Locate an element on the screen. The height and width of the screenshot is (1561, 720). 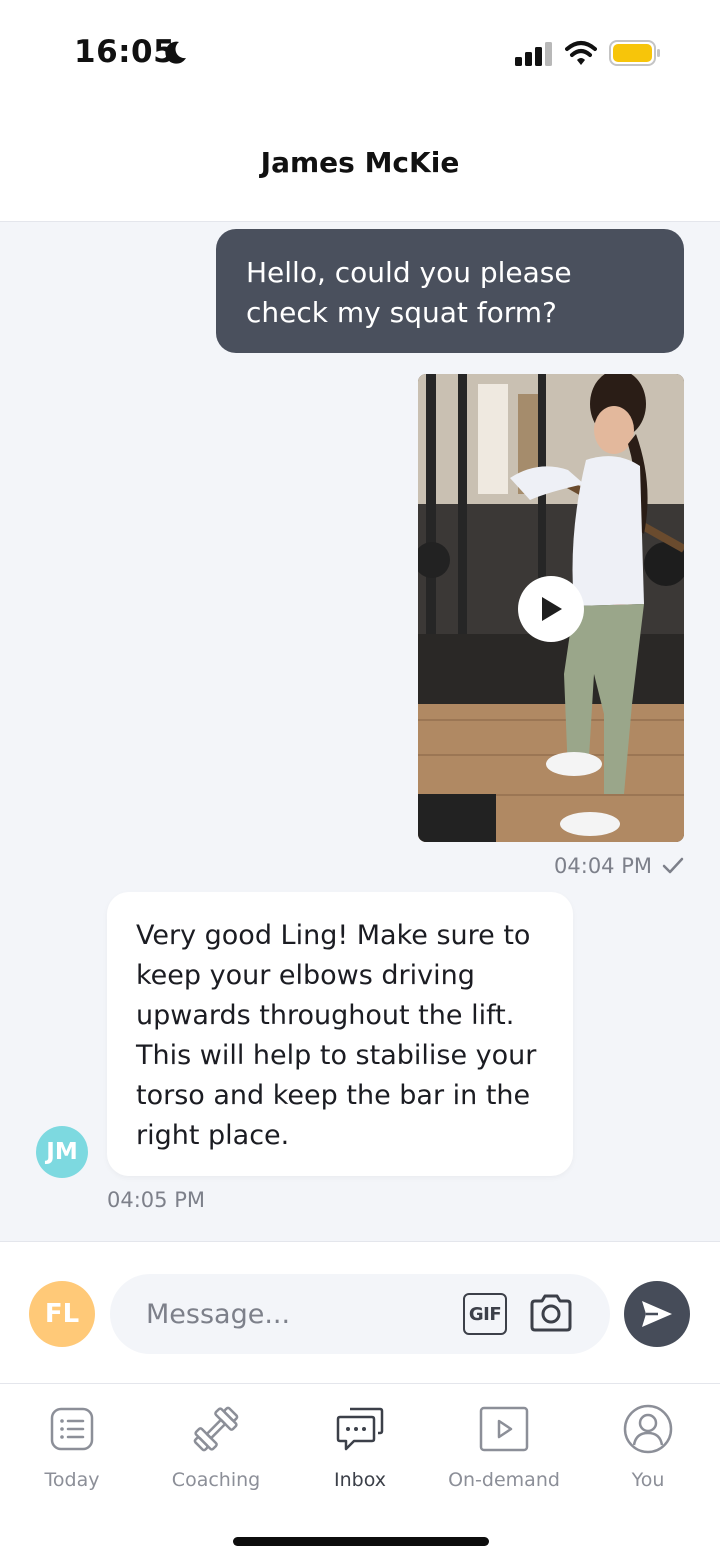
play-button is located at coordinates (551, 609).